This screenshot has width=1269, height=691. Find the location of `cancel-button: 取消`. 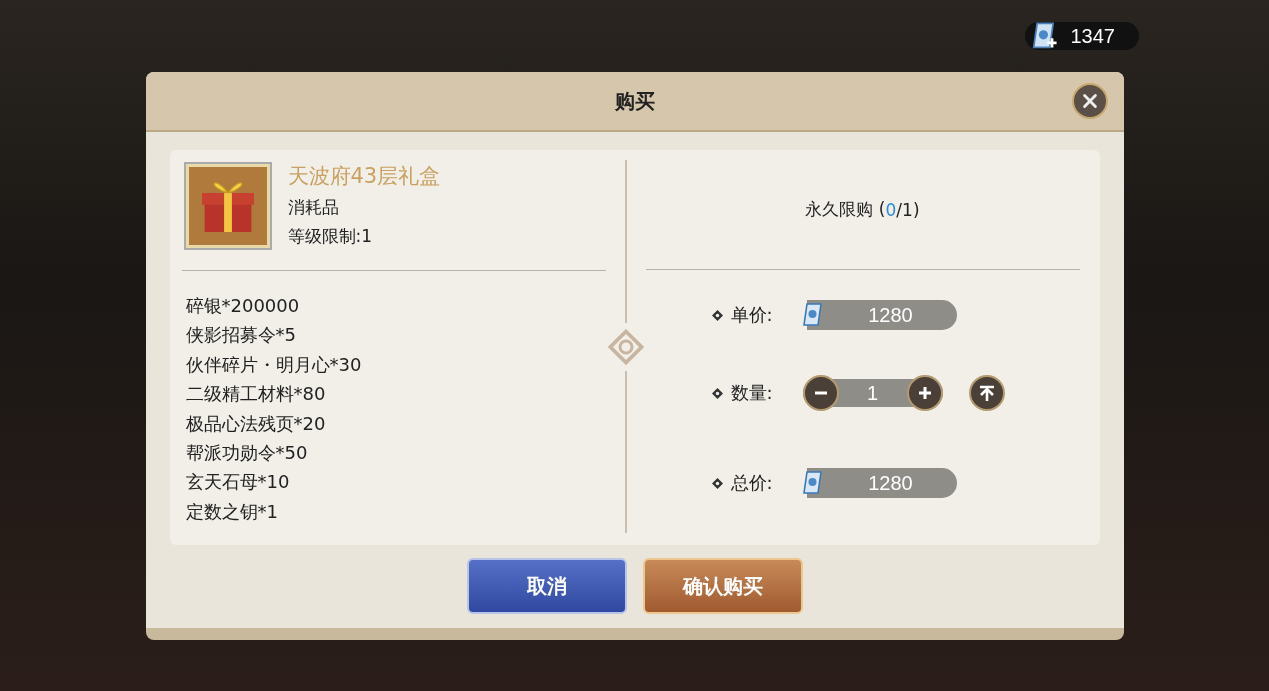

cancel-button: 取消 is located at coordinates (546, 586).